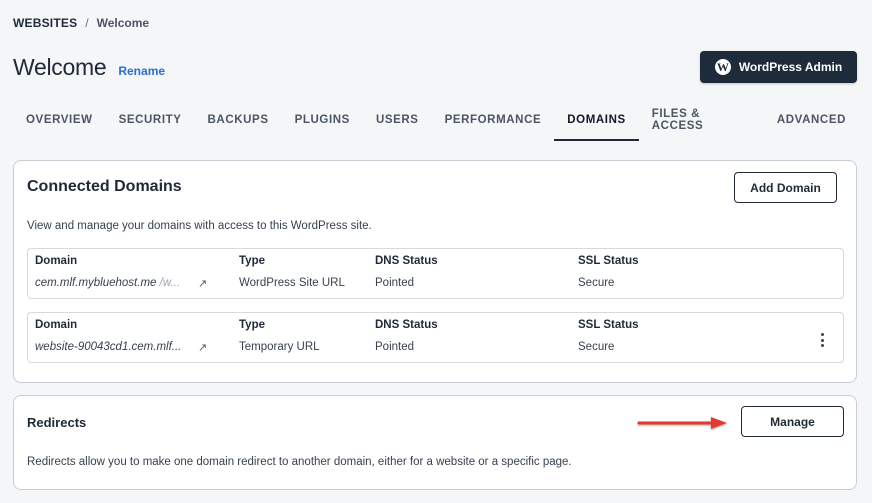 Image resolution: width=872 pixels, height=503 pixels. I want to click on tab-overview: OVERVIEW, so click(59, 120).